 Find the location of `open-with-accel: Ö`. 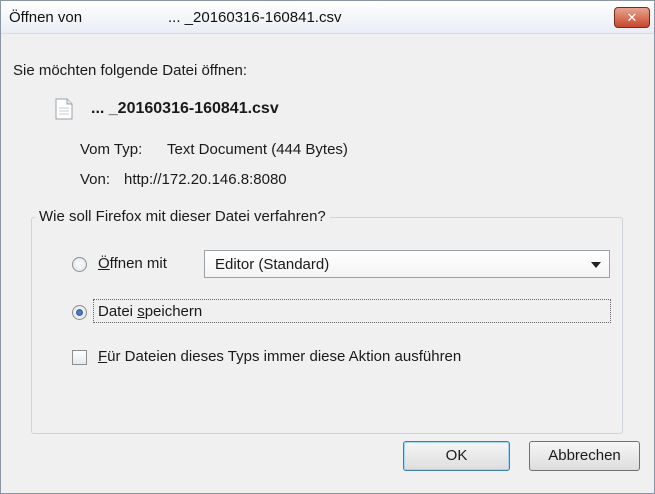

open-with-accel: Ö is located at coordinates (104, 263).